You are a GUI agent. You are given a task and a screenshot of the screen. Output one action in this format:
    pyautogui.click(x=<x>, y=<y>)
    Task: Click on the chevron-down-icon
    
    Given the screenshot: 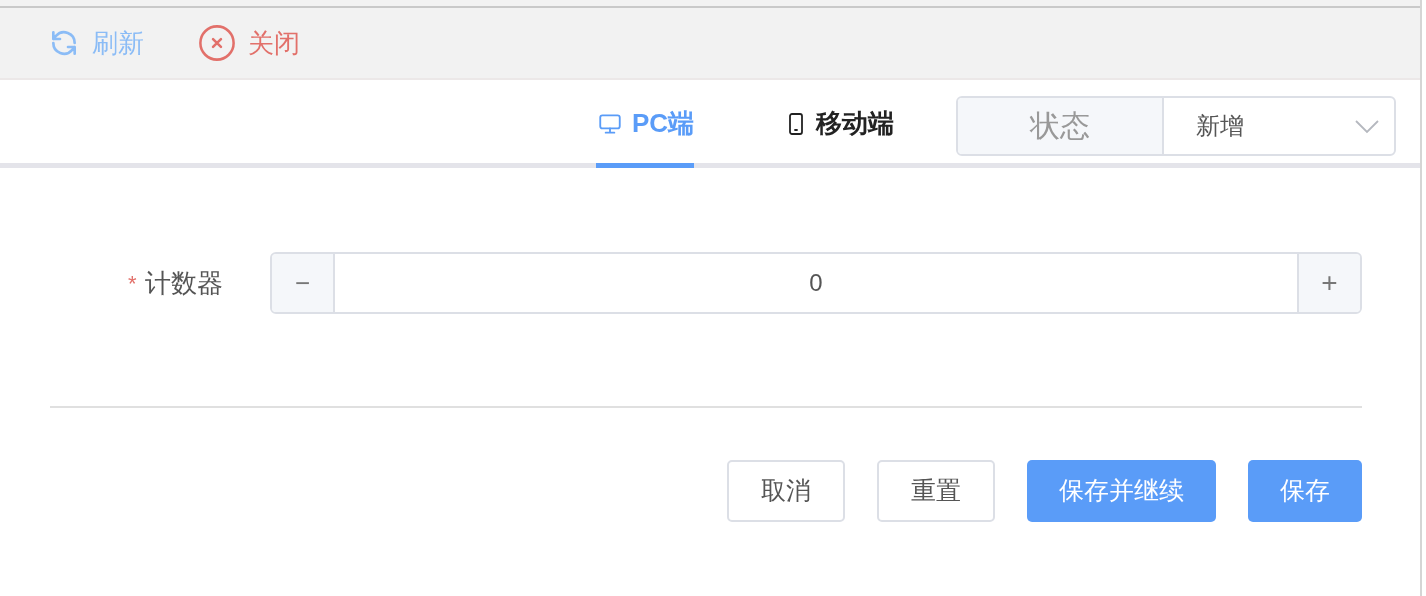 What is the action you would take?
    pyautogui.click(x=1367, y=125)
    